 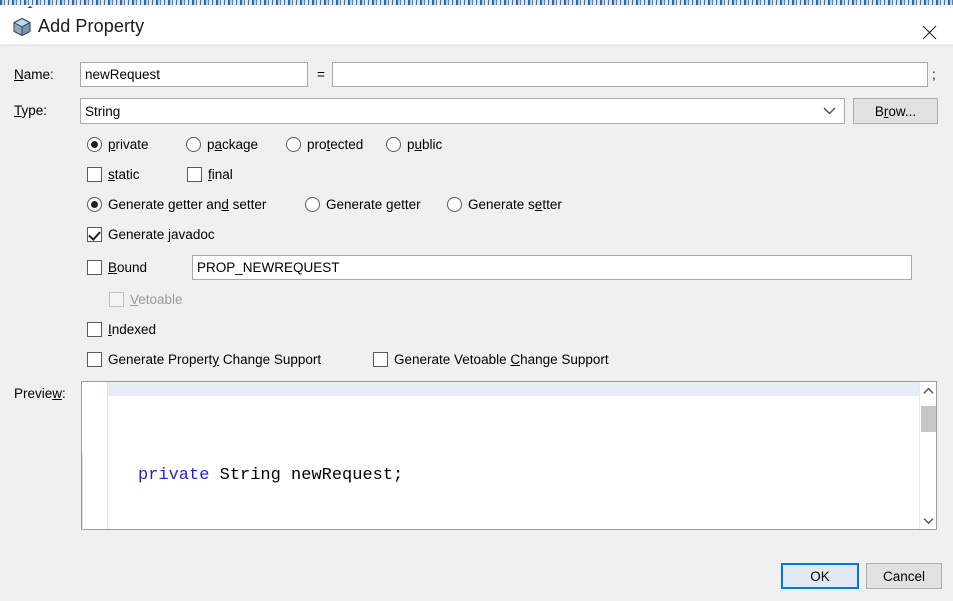 I want to click on code-line: private String newRequest;, so click(x=528, y=476).